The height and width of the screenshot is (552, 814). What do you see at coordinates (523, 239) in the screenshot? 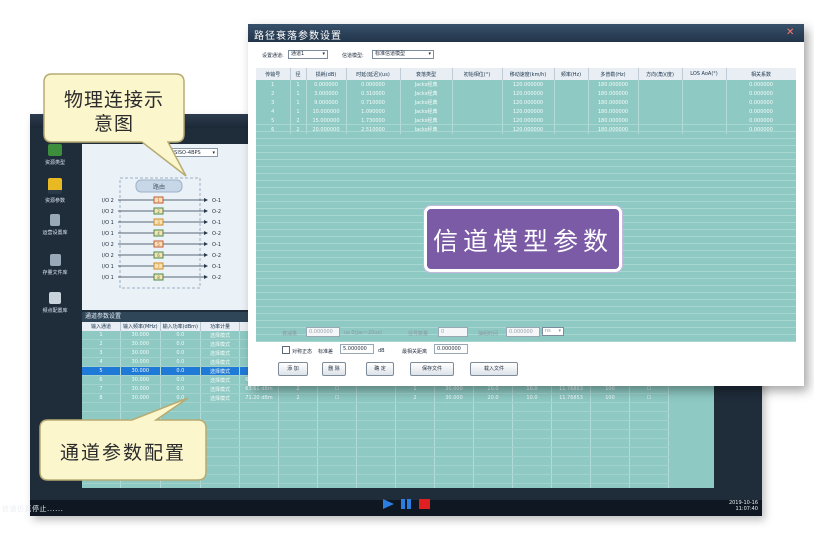
I see `channel-model-label: 信道模型参数` at bounding box center [523, 239].